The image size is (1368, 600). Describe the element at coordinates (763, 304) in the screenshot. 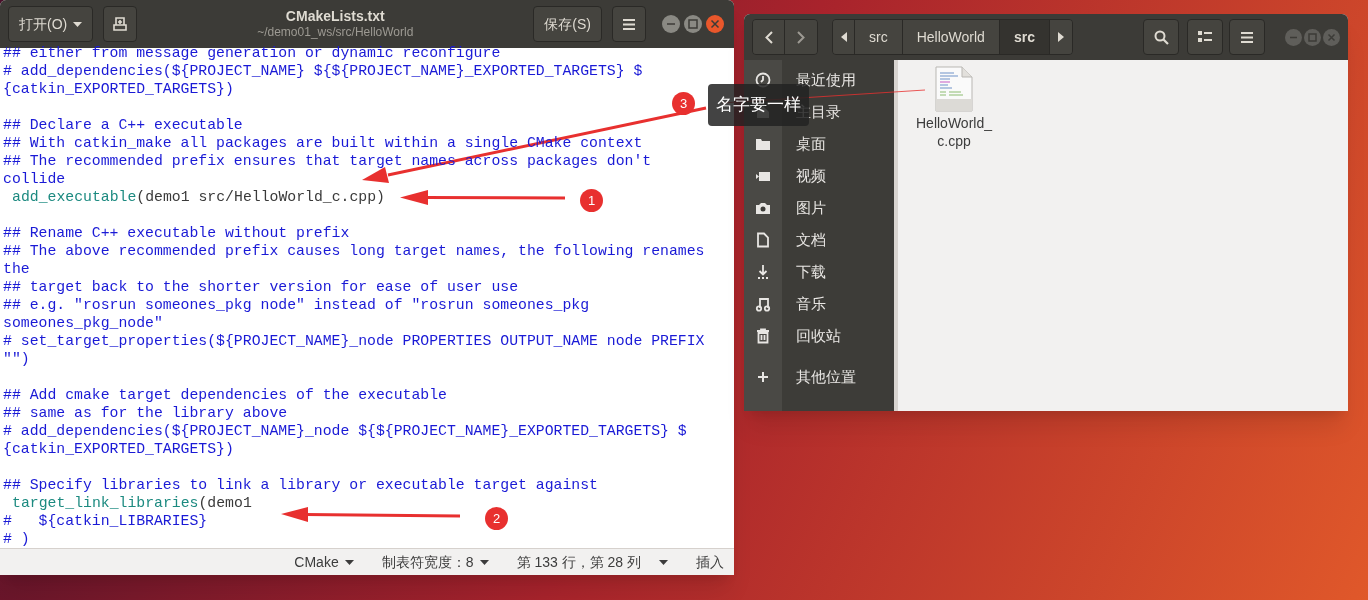

I see `music-note-icon` at that location.